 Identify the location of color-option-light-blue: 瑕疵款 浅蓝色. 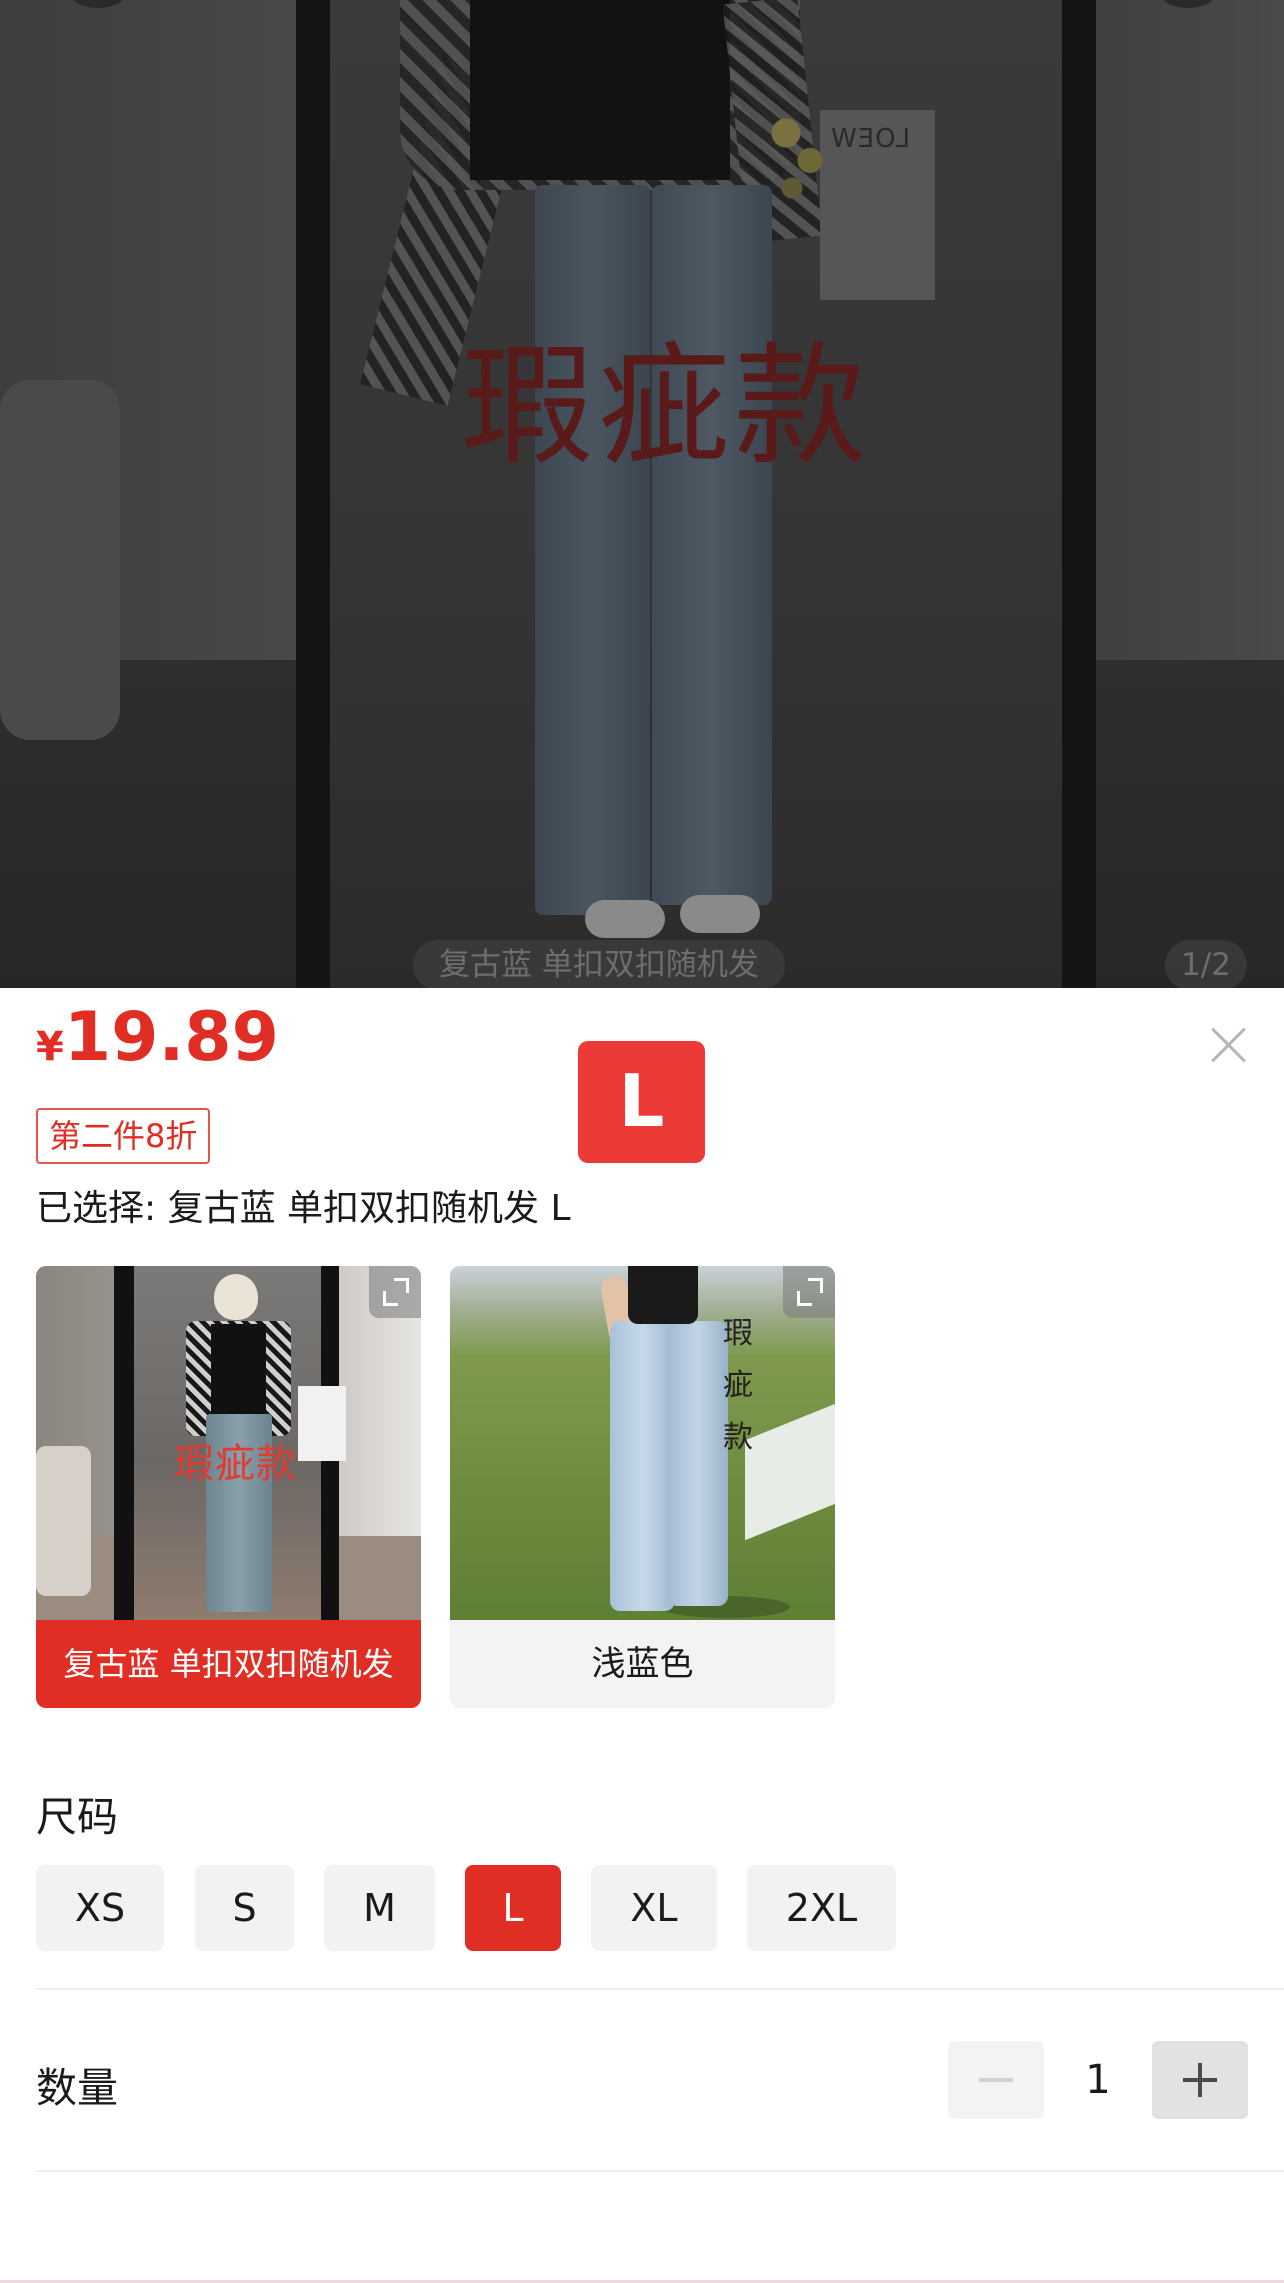
(642, 1487).